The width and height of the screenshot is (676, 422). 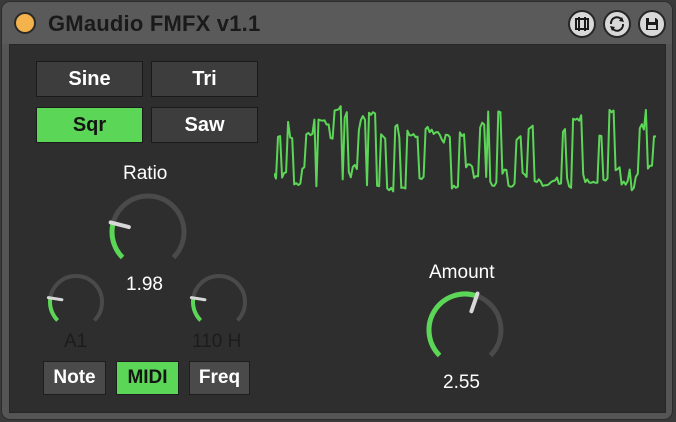 I want to click on refresh-button, so click(x=617, y=24).